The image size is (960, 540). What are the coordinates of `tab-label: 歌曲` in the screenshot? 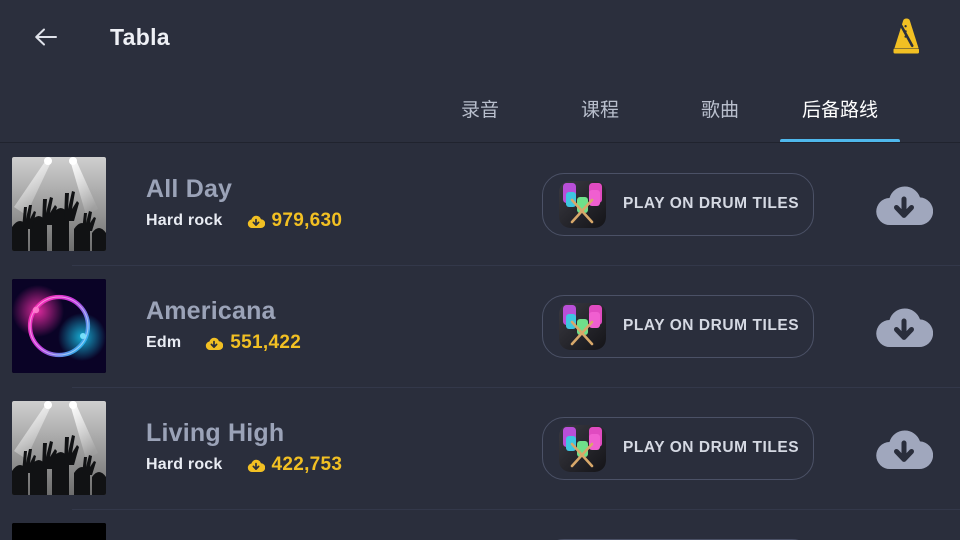 It's located at (719, 110).